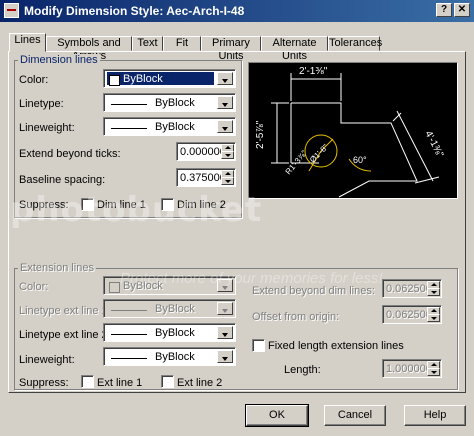 Image resolution: width=474 pixels, height=436 pixels. Describe the element at coordinates (360, 160) in the screenshot. I see `dim-angle-text: 60°` at that location.